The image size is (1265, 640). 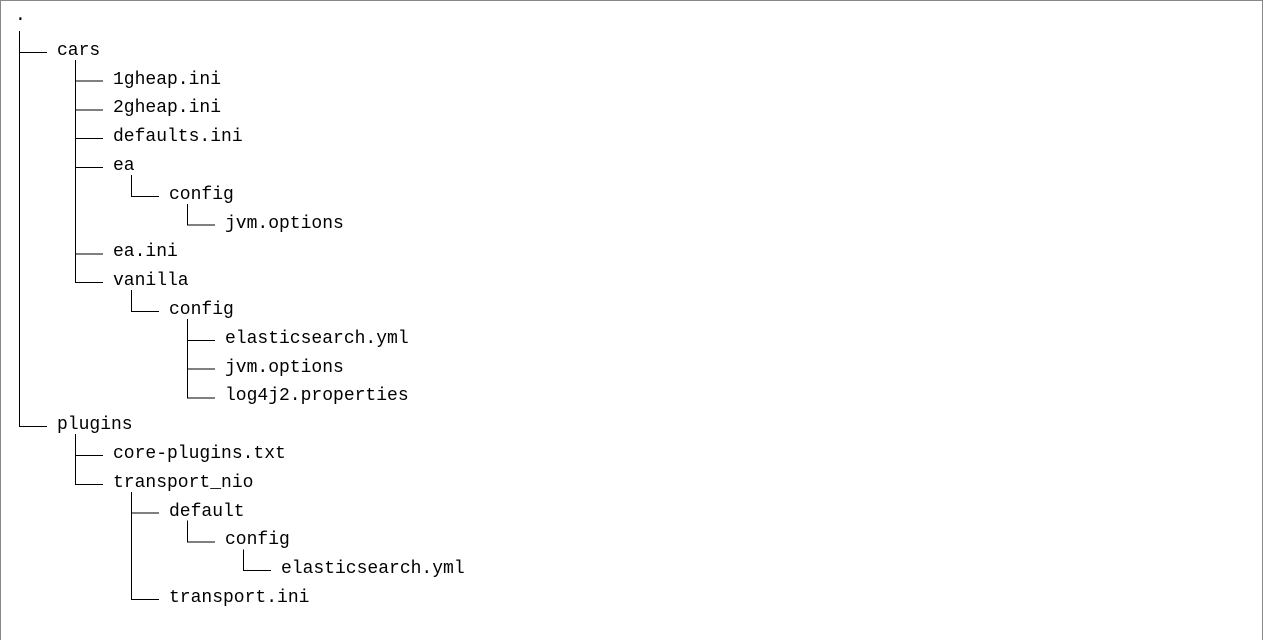 What do you see at coordinates (151, 281) in the screenshot?
I see `tree-node-label: vanilla` at bounding box center [151, 281].